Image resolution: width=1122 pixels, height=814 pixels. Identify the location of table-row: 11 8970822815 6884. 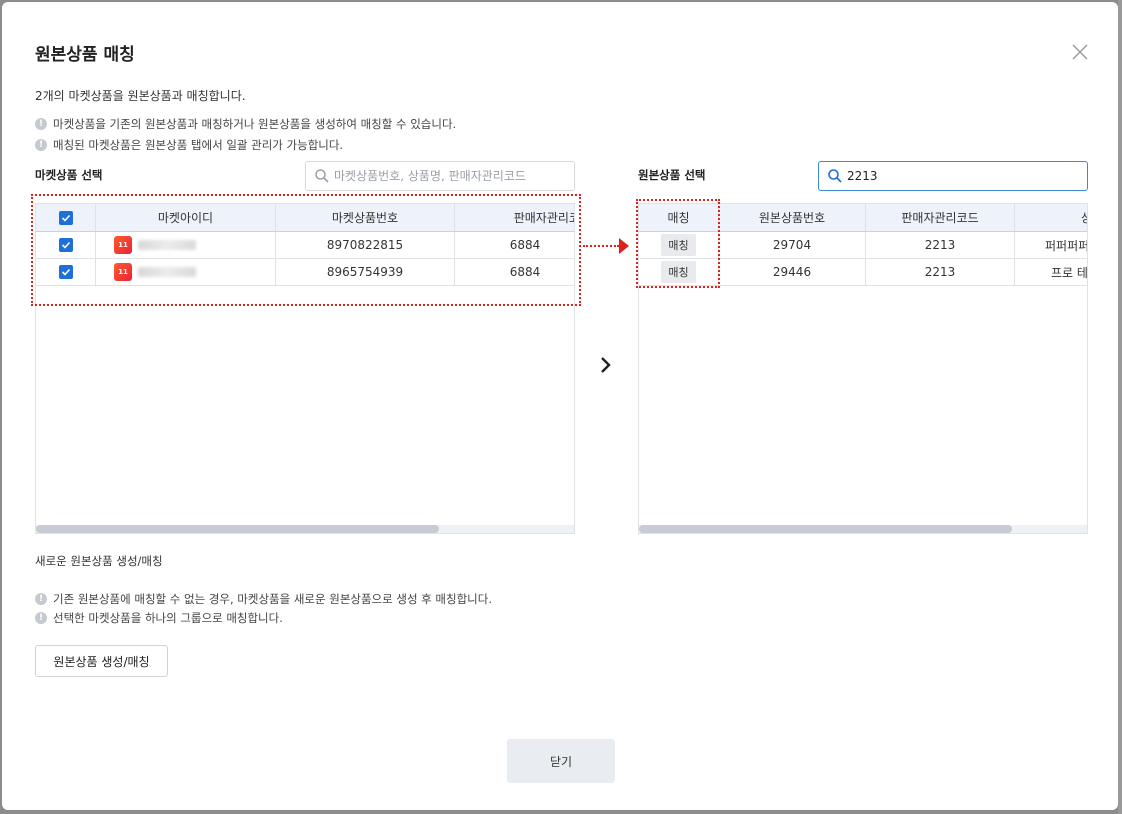
(305, 245).